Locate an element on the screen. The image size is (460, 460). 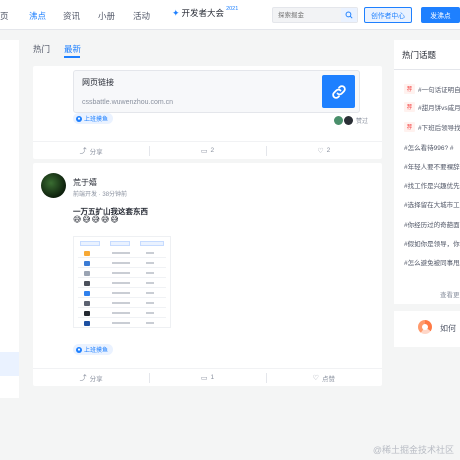
left-sidebar is located at coordinates (9, 219).